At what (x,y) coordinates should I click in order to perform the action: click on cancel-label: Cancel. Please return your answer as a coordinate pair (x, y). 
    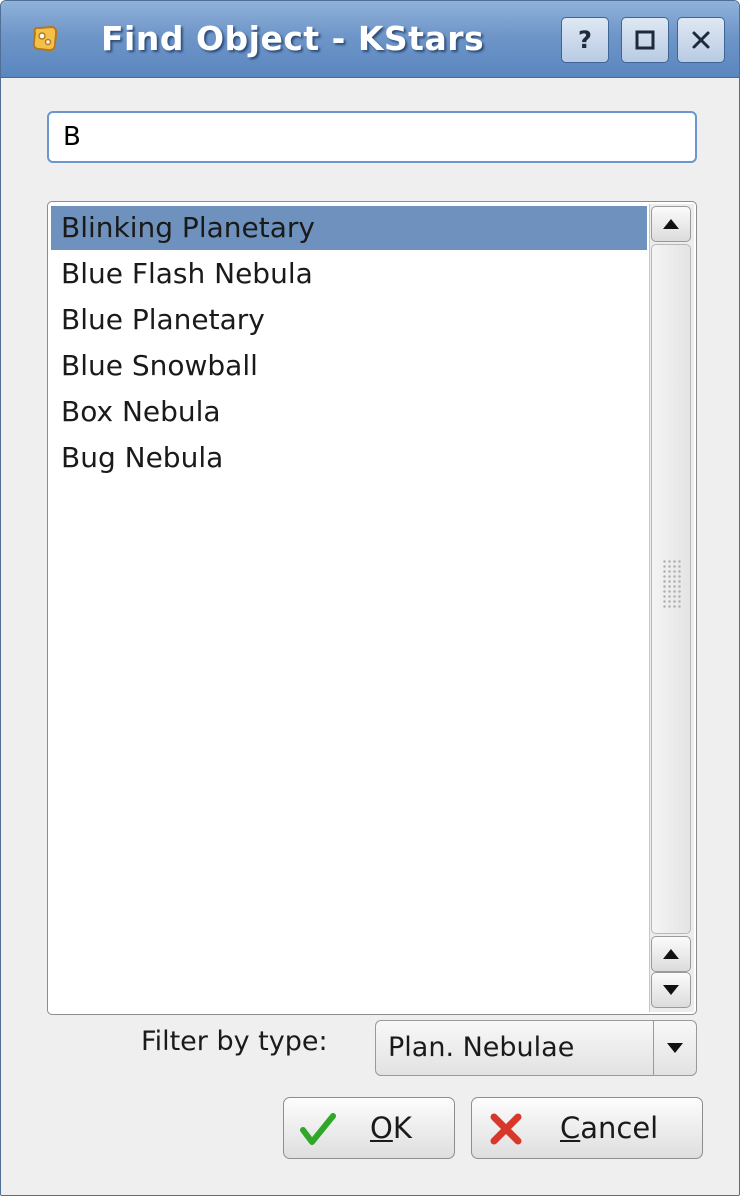
    Looking at the image, I should click on (609, 1128).